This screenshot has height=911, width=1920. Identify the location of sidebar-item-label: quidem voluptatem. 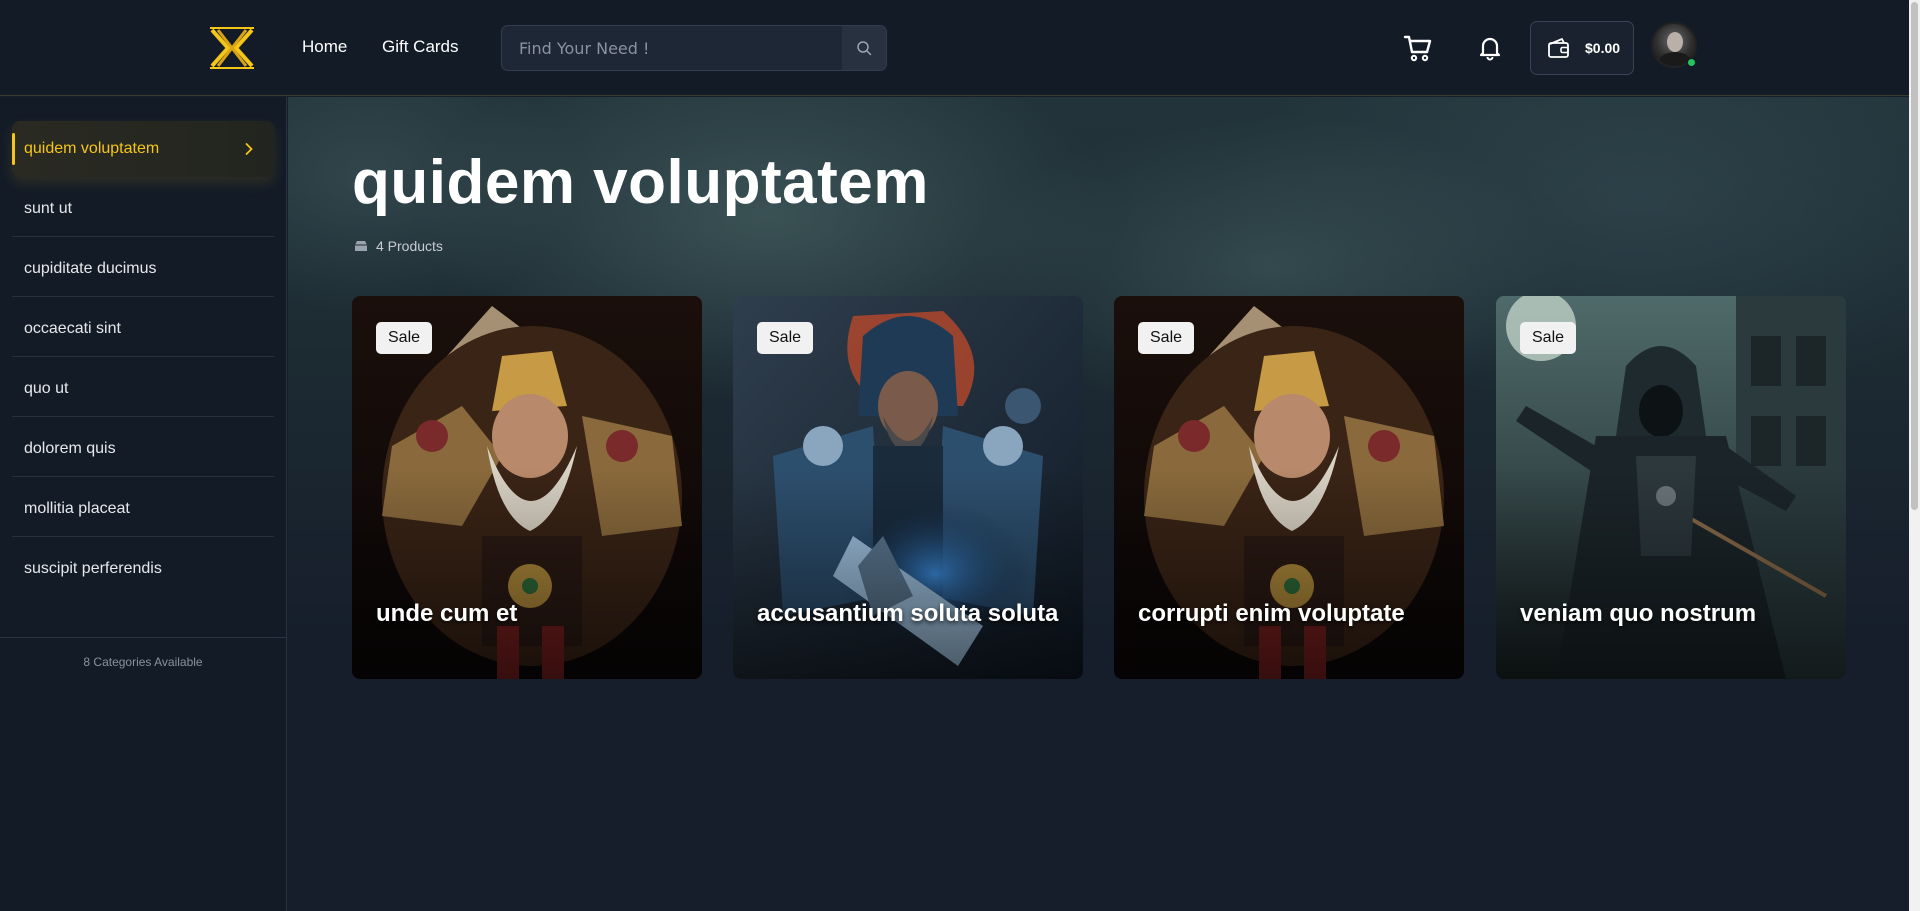
(92, 148).